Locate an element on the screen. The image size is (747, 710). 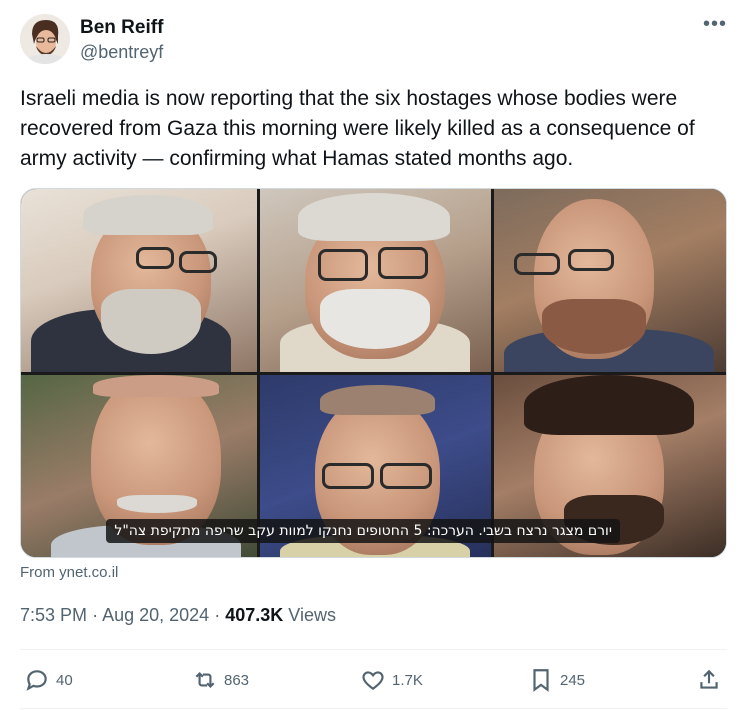
more-options-icon: ••• is located at coordinates (715, 24).